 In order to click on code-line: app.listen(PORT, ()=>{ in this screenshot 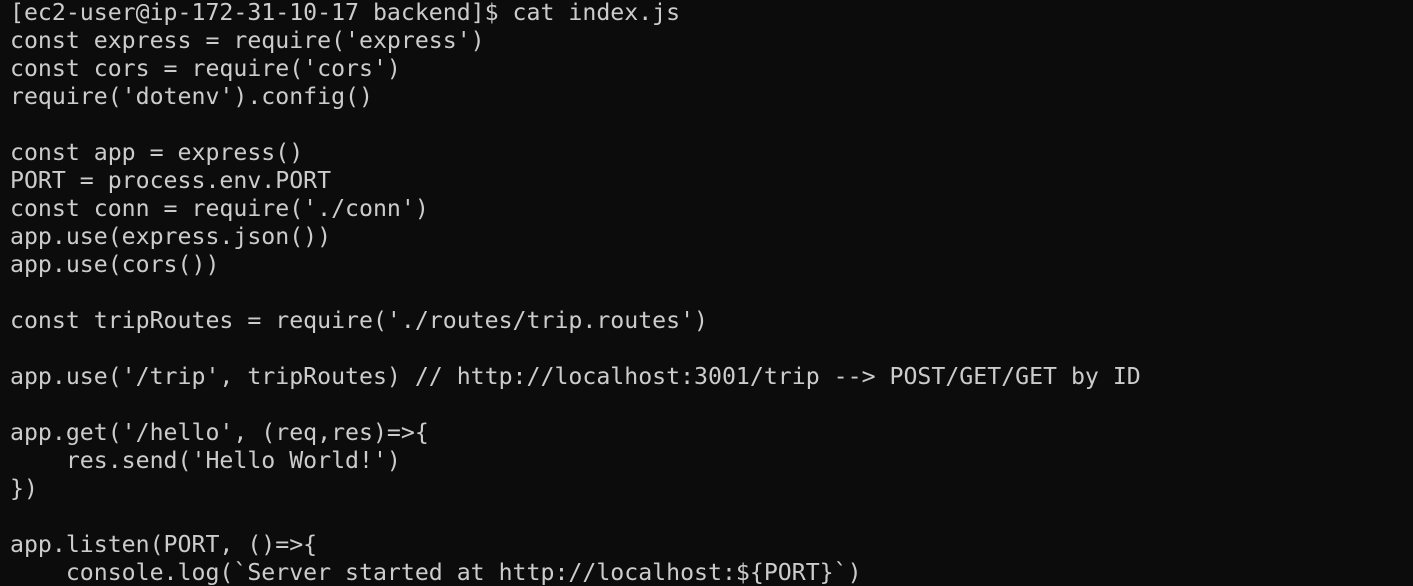, I will do `click(164, 544)`.